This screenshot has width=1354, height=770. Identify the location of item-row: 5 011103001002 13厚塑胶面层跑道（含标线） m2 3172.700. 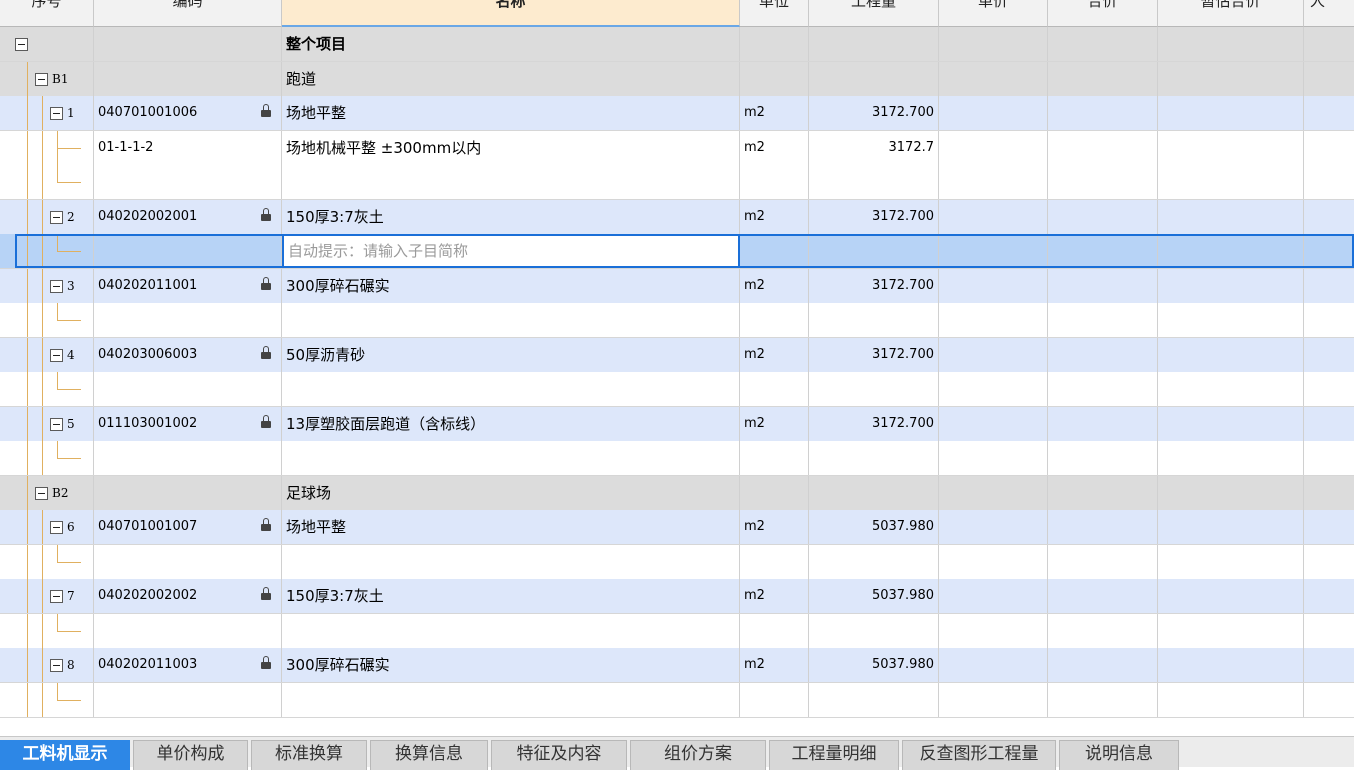
(677, 424).